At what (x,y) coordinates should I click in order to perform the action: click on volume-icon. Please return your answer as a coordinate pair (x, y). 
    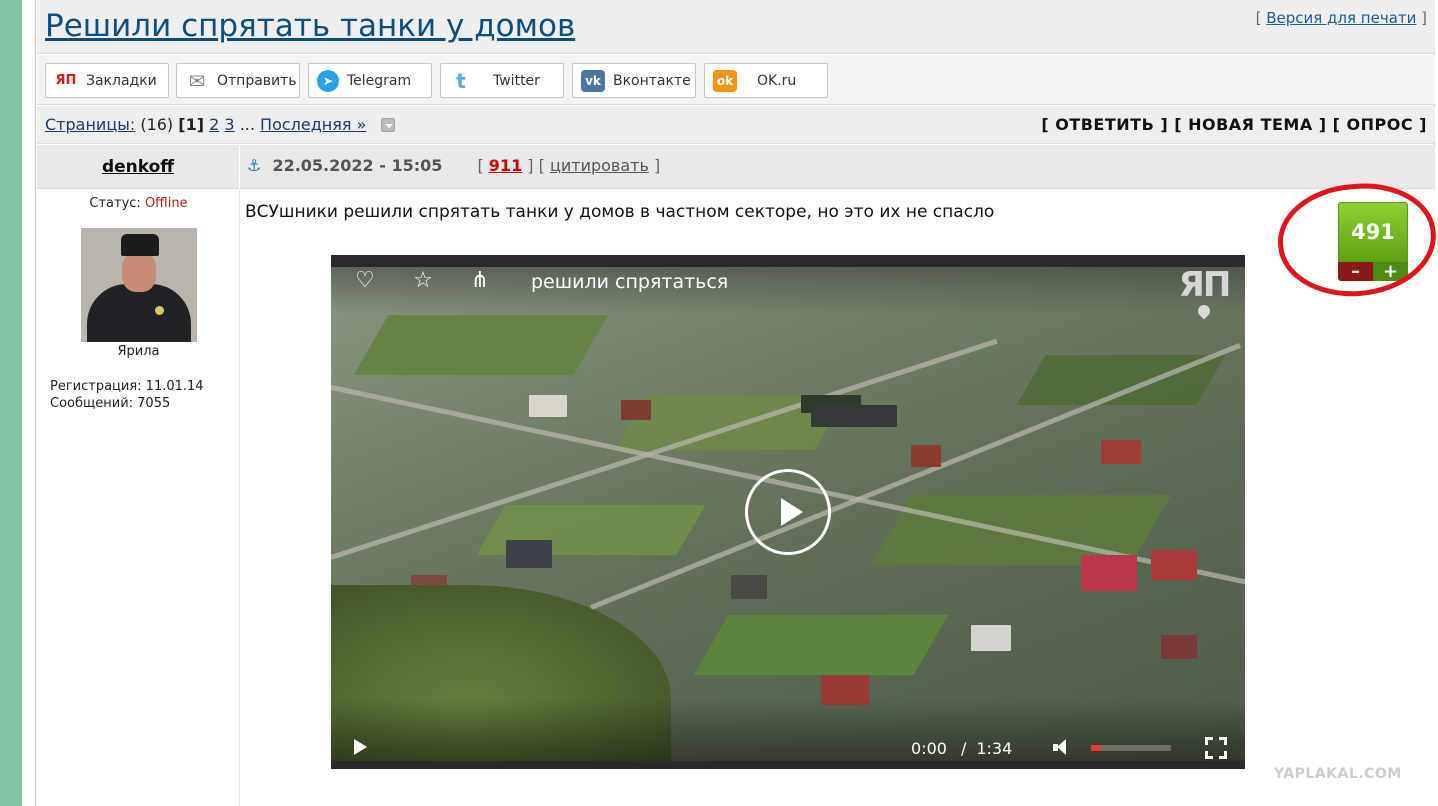
    Looking at the image, I should click on (1062, 747).